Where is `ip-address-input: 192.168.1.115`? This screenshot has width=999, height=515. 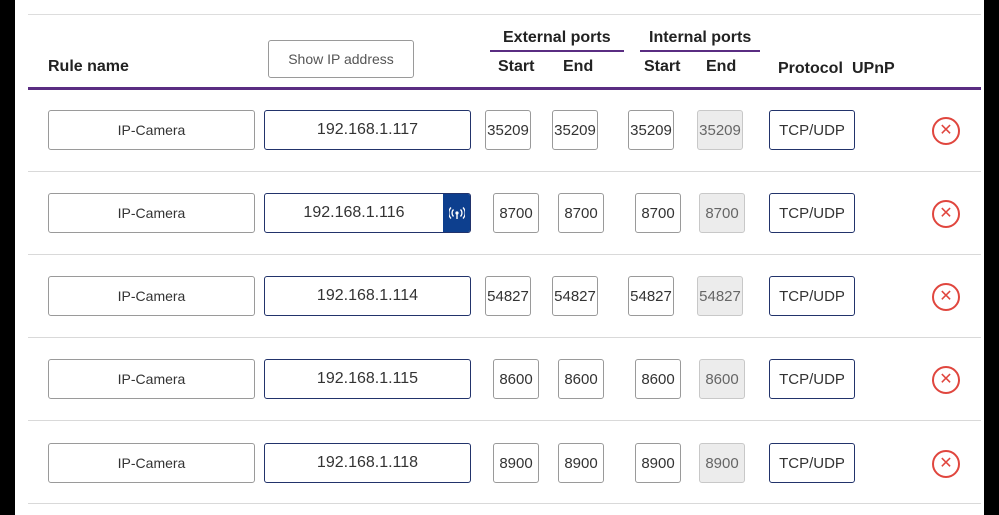 ip-address-input: 192.168.1.115 is located at coordinates (367, 379).